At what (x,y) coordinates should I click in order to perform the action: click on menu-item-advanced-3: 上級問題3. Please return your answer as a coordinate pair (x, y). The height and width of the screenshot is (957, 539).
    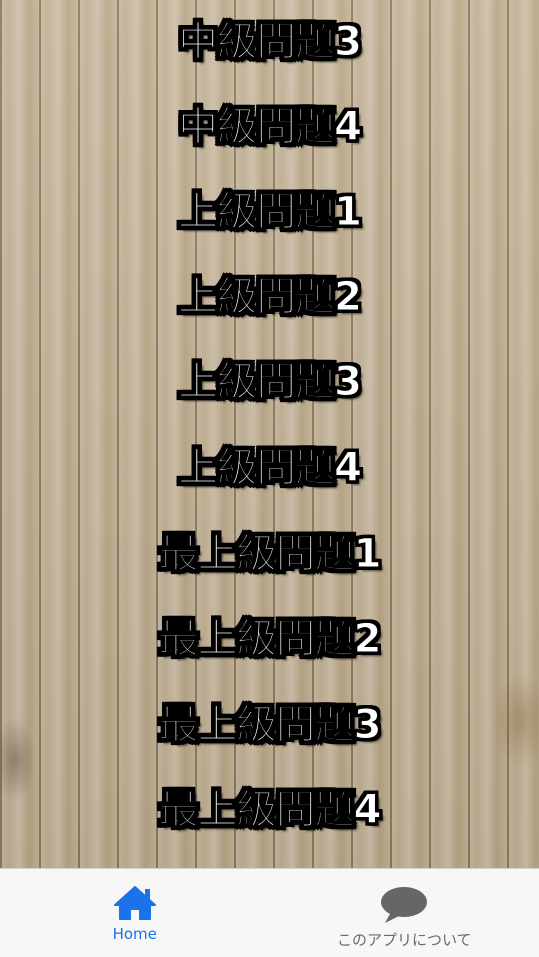
    Looking at the image, I should click on (269, 378).